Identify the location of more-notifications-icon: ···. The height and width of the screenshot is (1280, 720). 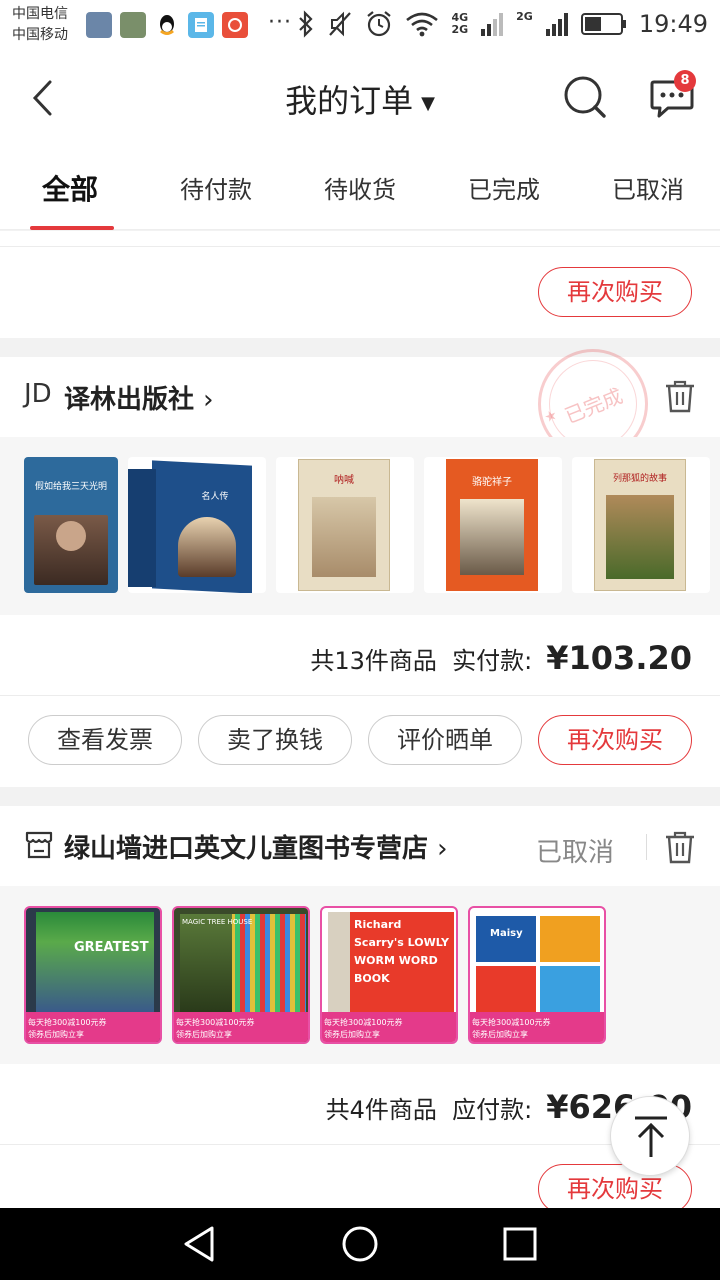
(280, 22).